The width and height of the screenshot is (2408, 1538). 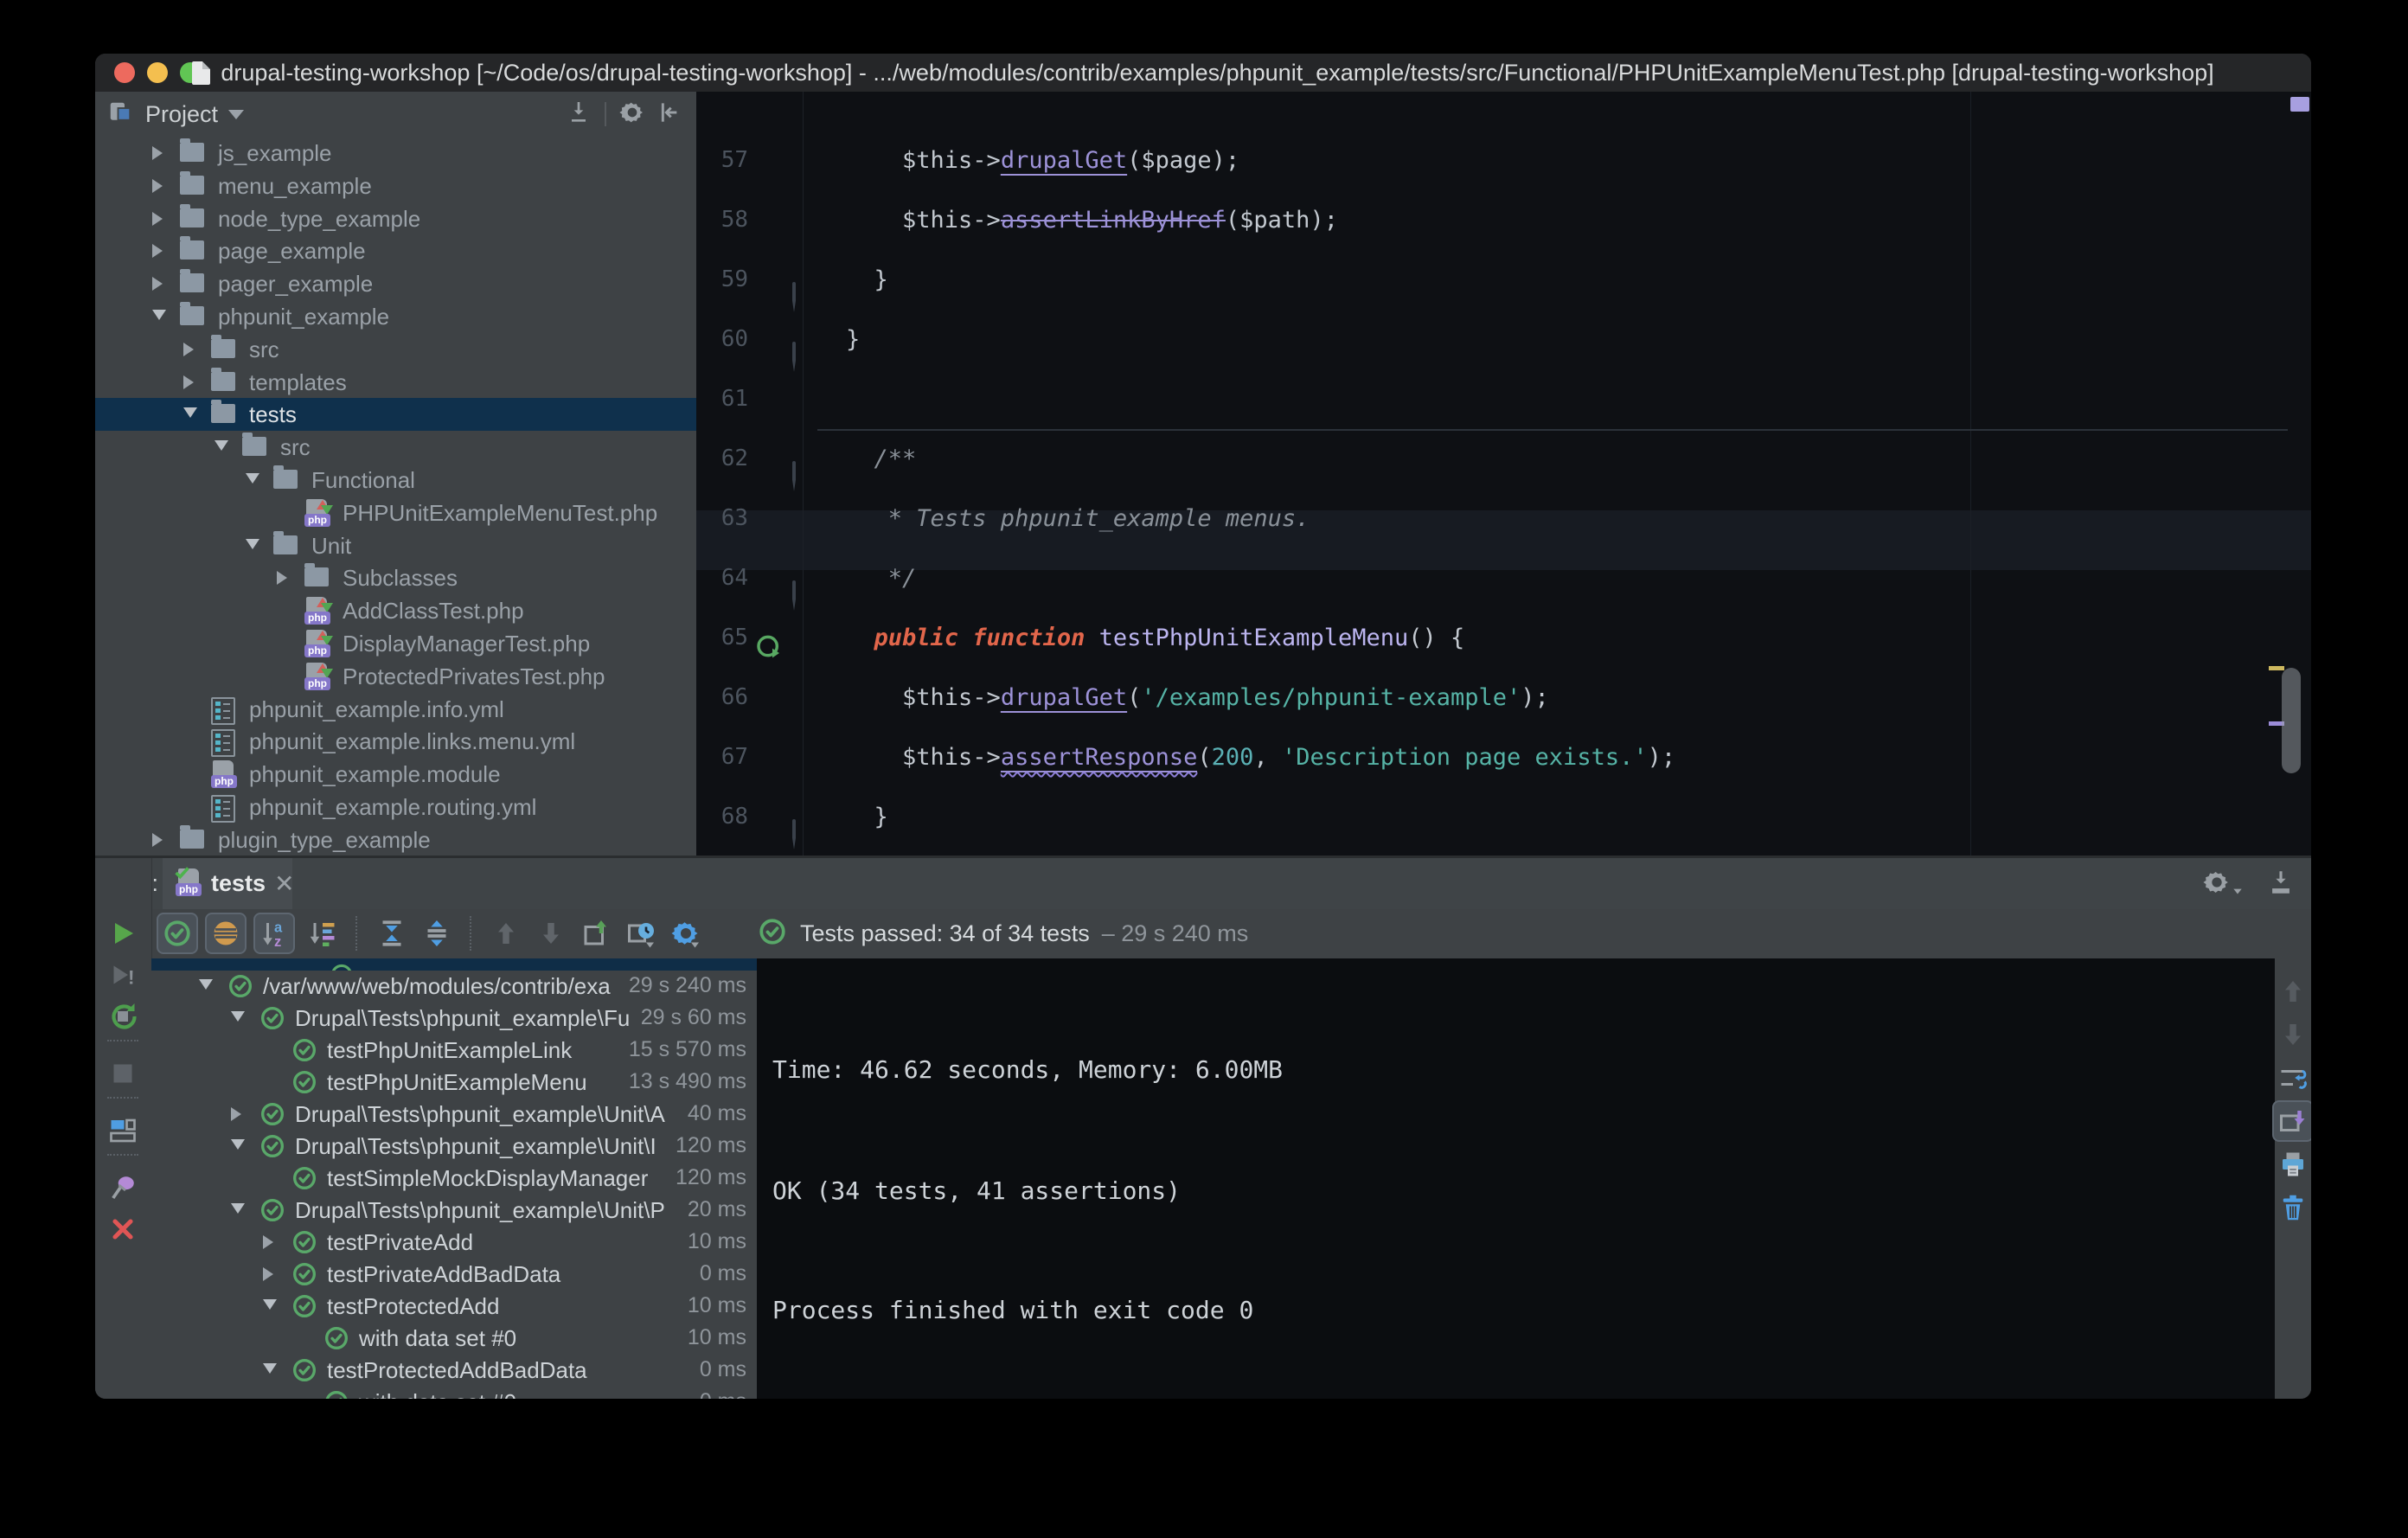 What do you see at coordinates (2291, 1121) in the screenshot?
I see `scroll-end-button` at bounding box center [2291, 1121].